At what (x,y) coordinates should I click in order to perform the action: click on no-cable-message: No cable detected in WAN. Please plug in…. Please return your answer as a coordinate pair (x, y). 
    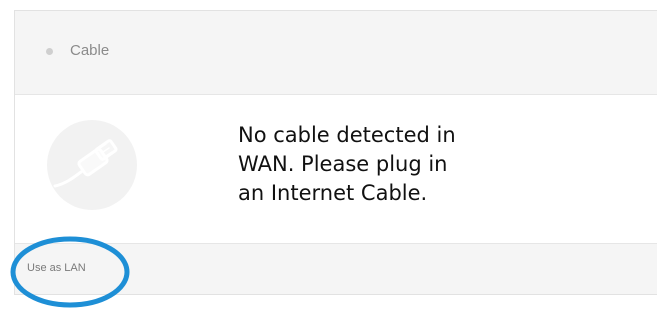
    Looking at the image, I should click on (347, 164).